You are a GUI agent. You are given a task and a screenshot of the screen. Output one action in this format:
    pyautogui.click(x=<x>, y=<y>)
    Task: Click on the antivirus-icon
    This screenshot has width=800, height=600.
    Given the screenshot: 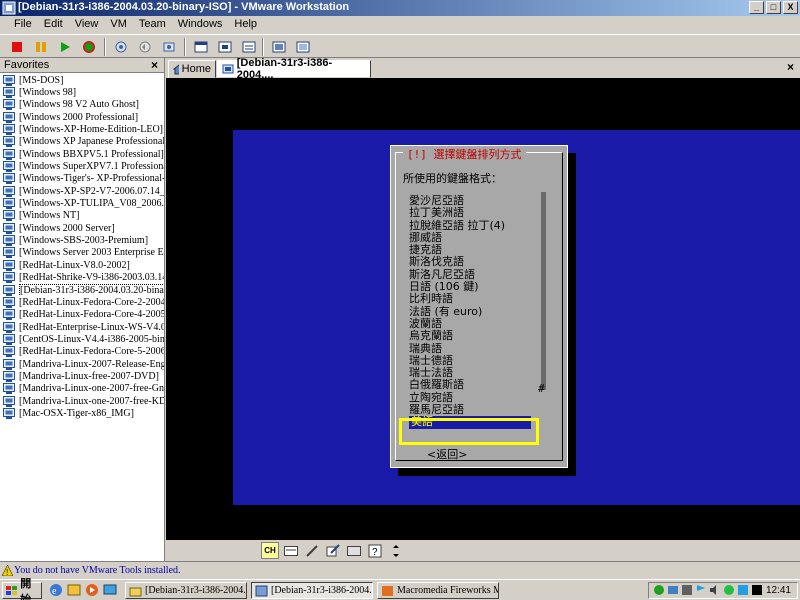 What is the action you would take?
    pyautogui.click(x=729, y=590)
    